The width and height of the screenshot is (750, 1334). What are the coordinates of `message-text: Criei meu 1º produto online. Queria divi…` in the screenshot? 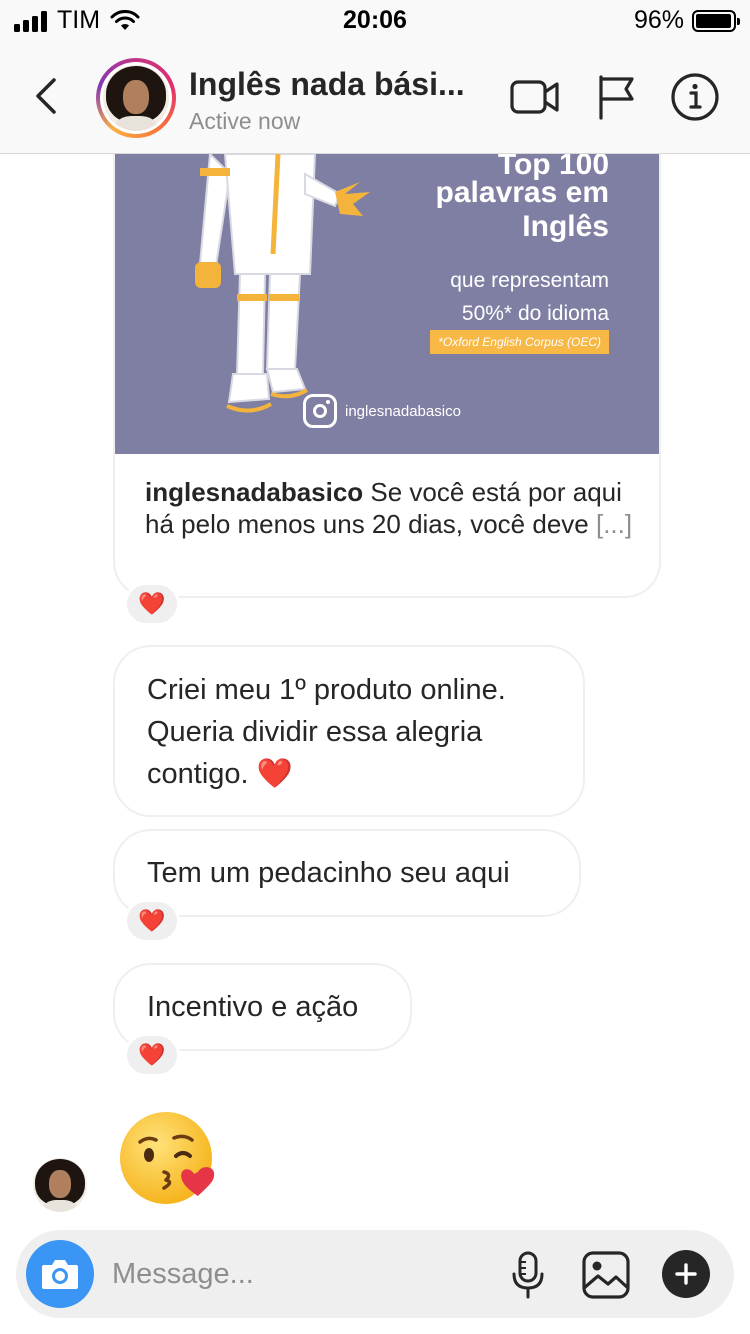 It's located at (326, 732).